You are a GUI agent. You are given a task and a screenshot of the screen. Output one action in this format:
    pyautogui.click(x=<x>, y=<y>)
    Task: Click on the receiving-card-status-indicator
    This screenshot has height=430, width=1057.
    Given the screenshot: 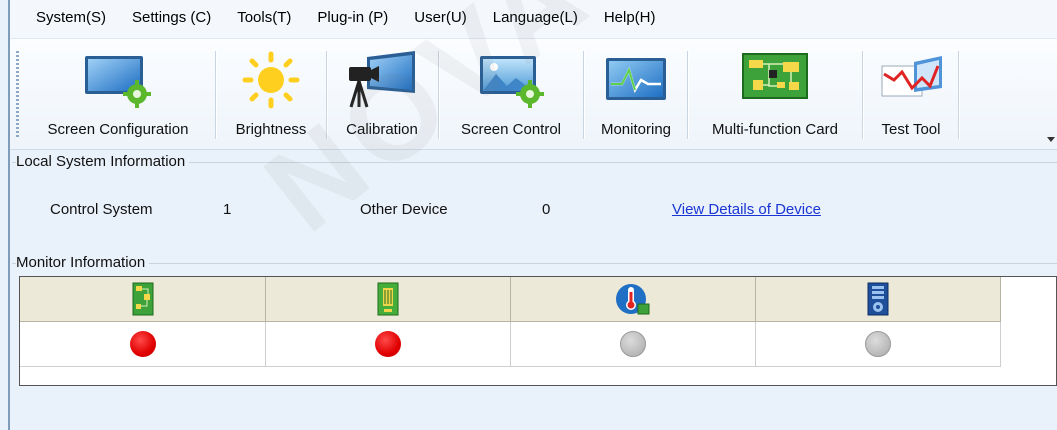 What is the action you would take?
    pyautogui.click(x=142, y=344)
    